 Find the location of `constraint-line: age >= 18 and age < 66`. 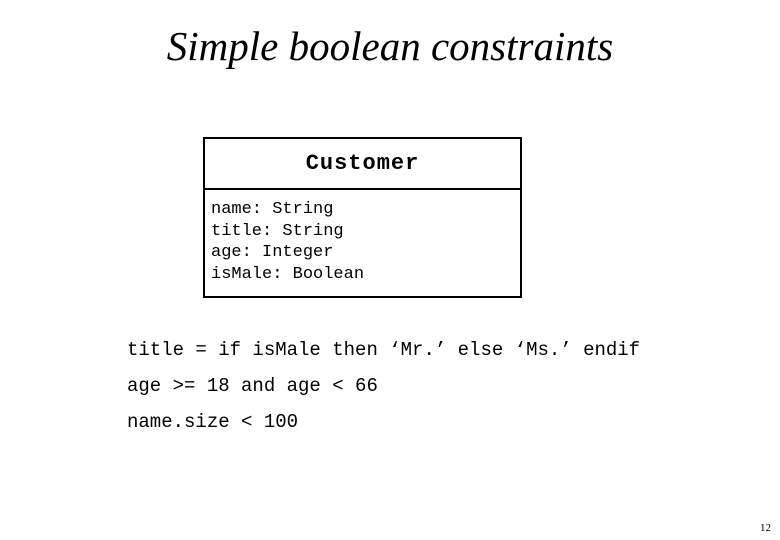

constraint-line: age >= 18 and age < 66 is located at coordinates (252, 386).